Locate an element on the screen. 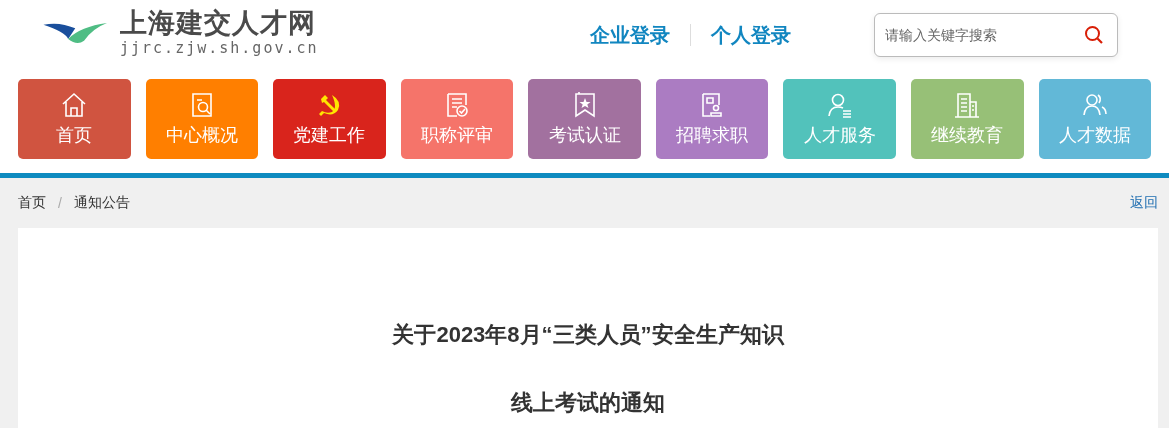  nav-tile: 职称评审 is located at coordinates (457, 119).